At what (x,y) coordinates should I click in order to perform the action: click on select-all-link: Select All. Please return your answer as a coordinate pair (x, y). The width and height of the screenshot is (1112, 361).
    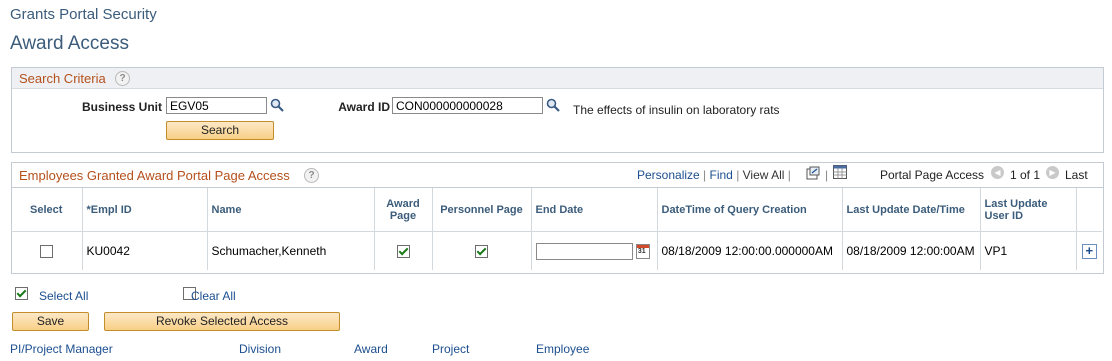
    Looking at the image, I should click on (63, 296).